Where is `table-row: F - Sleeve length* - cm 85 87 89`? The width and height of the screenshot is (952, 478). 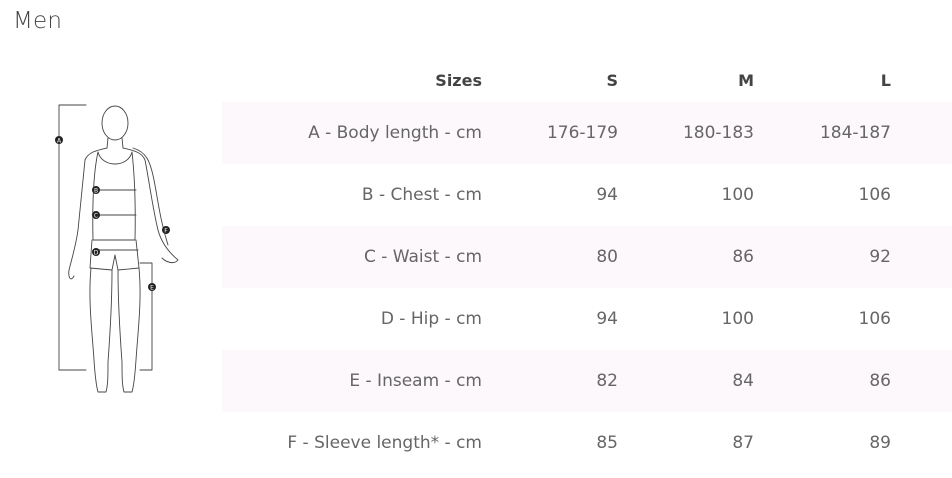 table-row: F - Sleeve length* - cm 85 87 89 is located at coordinates (587, 443).